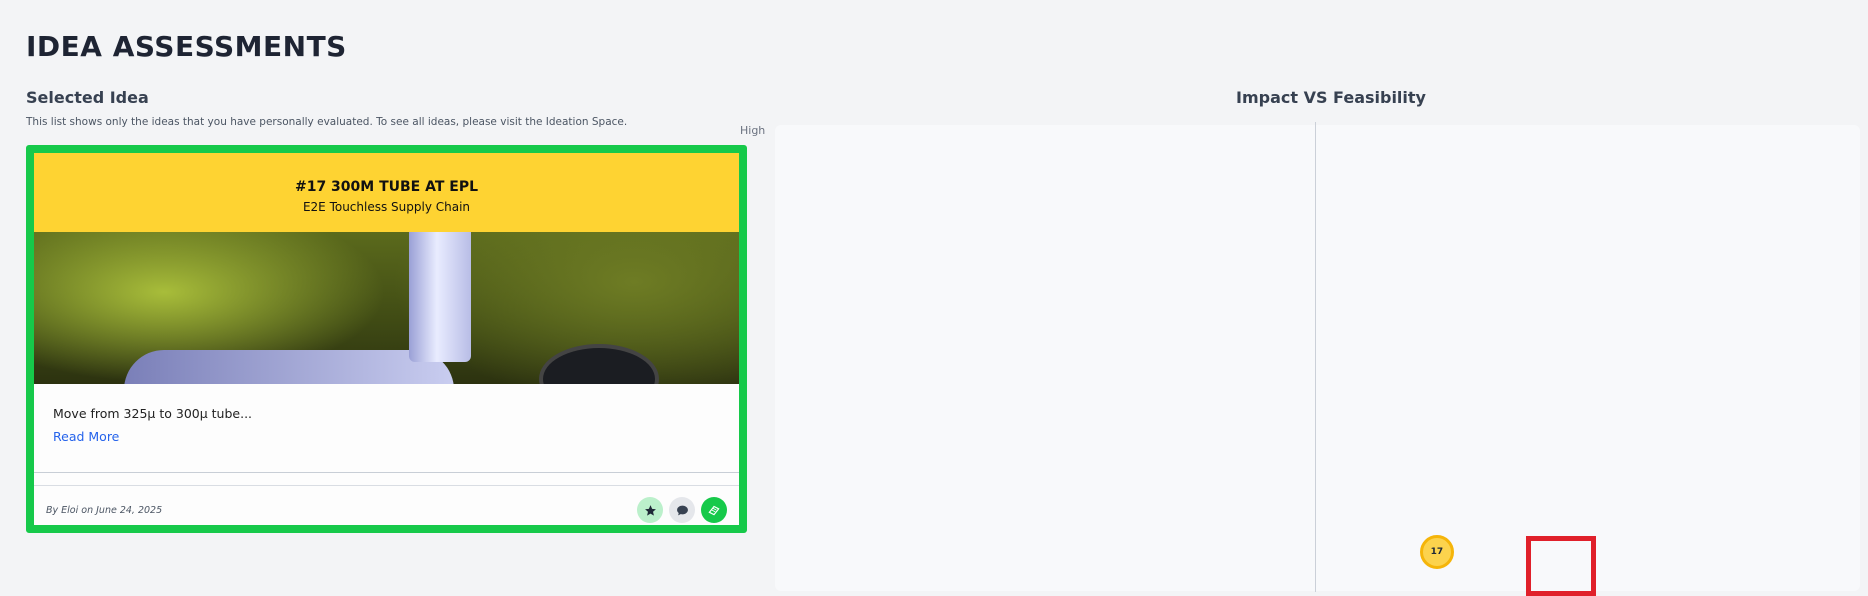 This screenshot has height=596, width=1868. I want to click on evaluate-icon, so click(714, 510).